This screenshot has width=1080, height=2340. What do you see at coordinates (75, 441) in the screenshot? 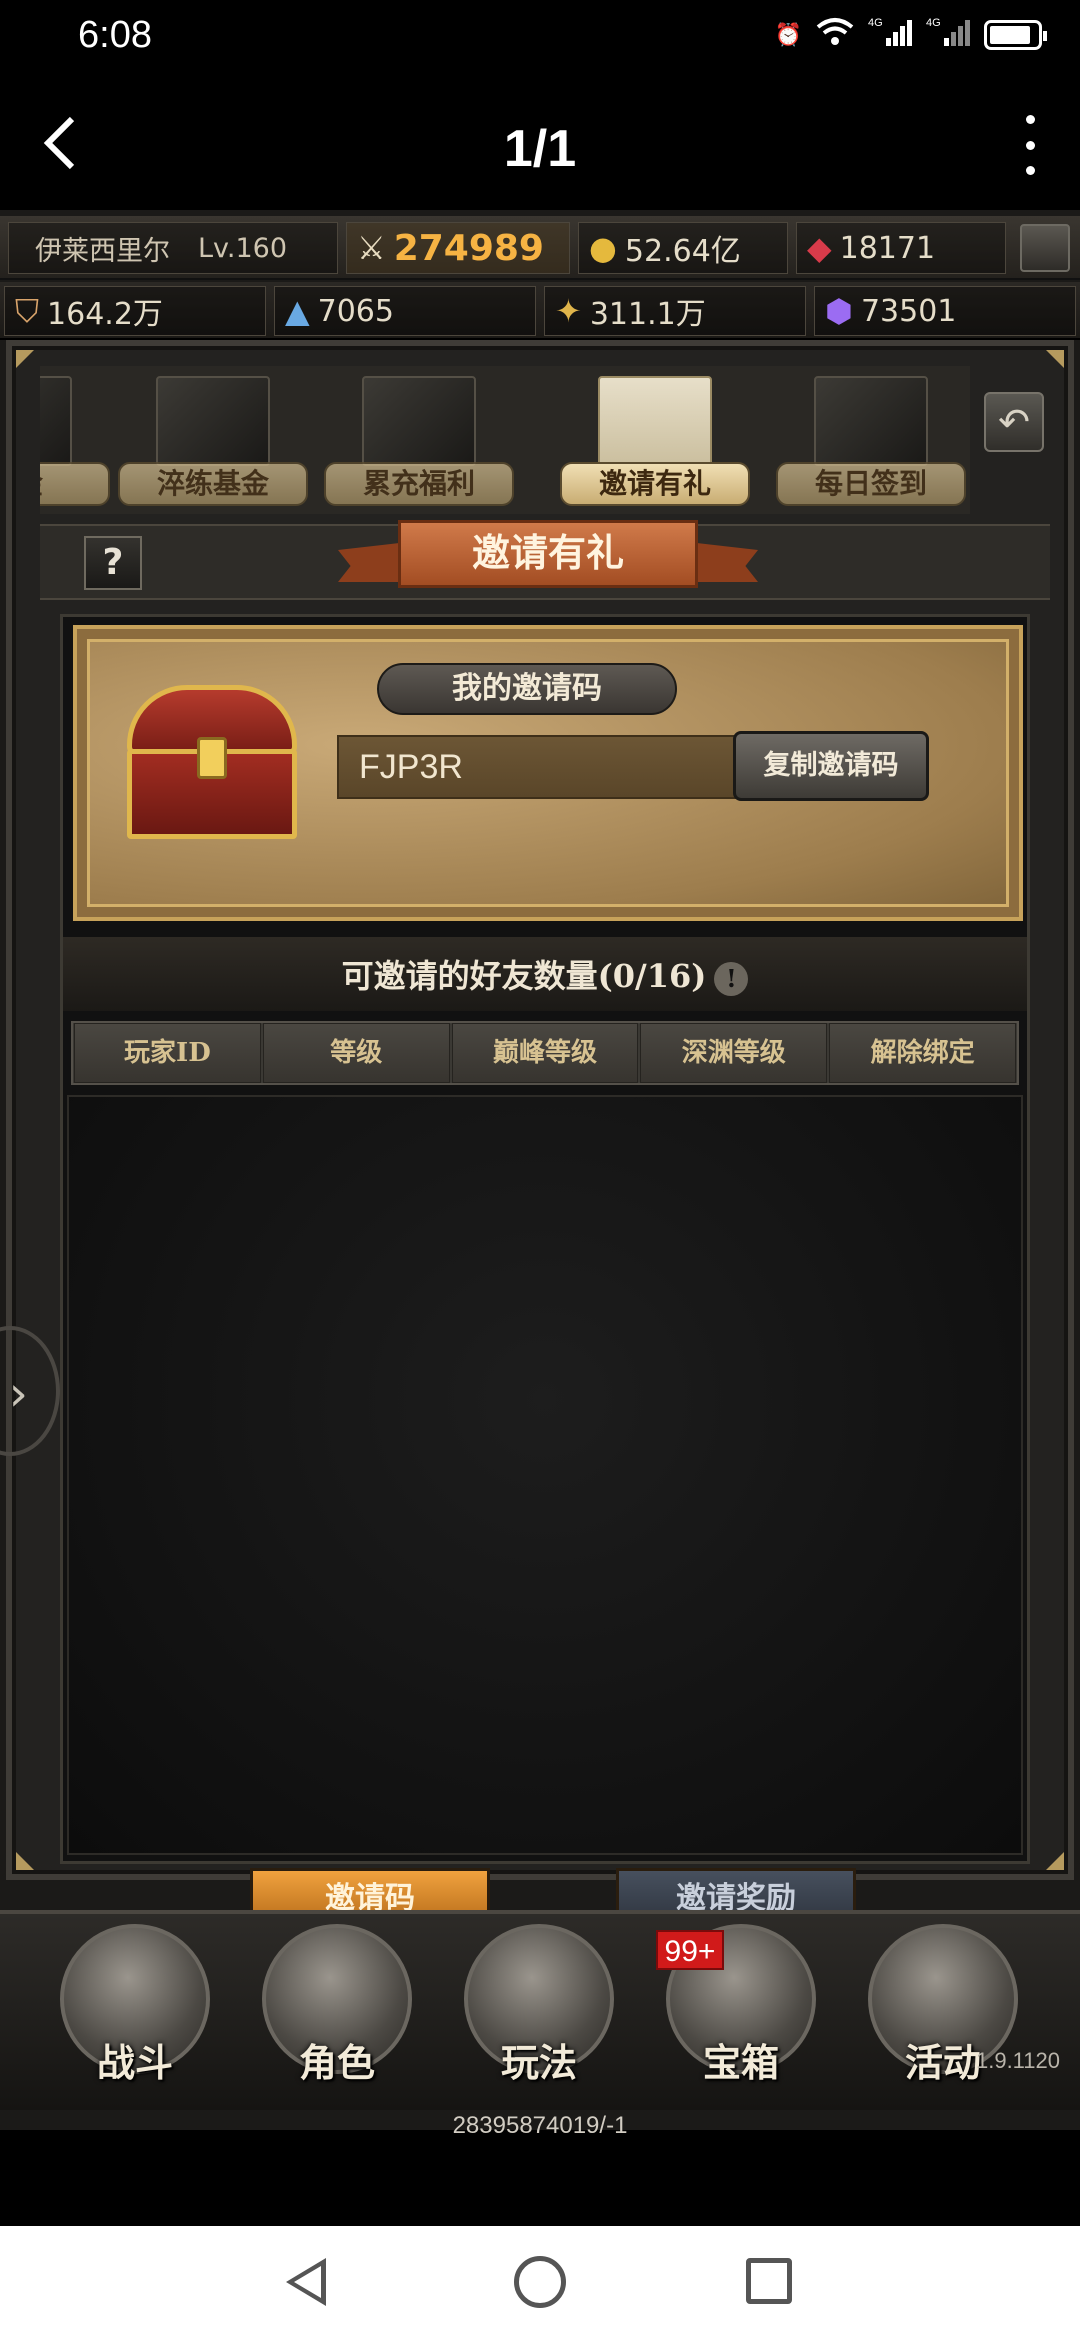
I see `tab-fund: 基金` at bounding box center [75, 441].